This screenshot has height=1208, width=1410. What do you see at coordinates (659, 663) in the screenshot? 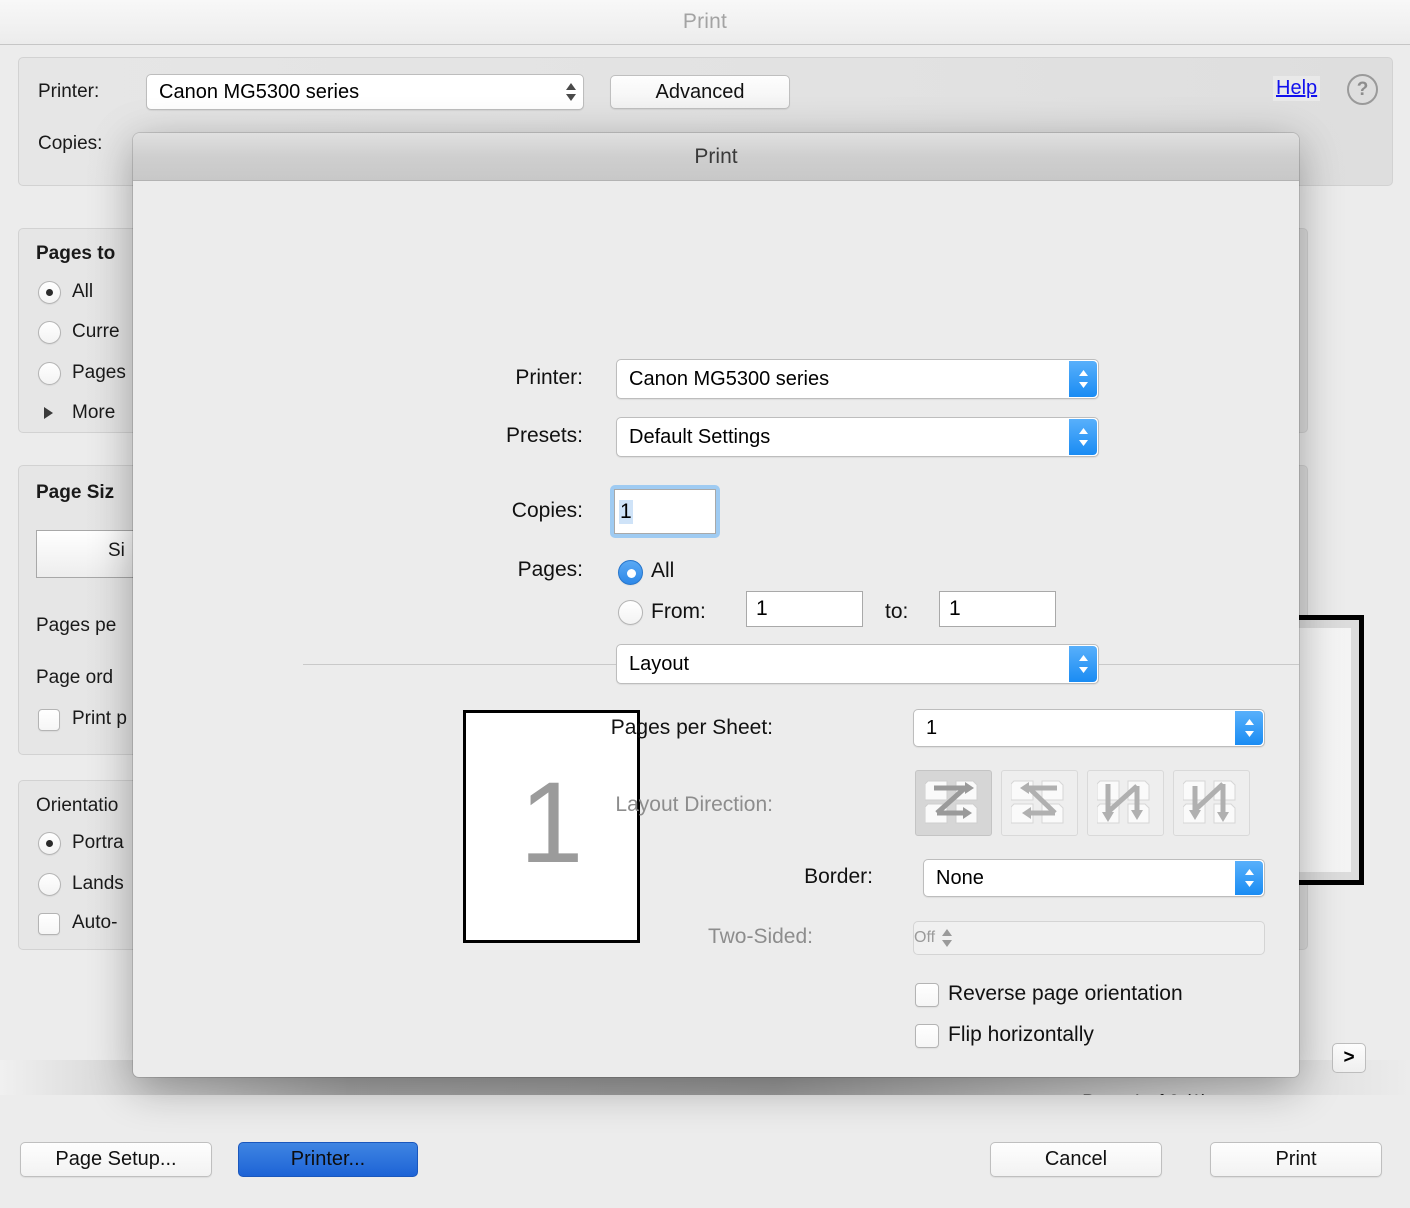
I see `dialog-pane-value: Layout` at bounding box center [659, 663].